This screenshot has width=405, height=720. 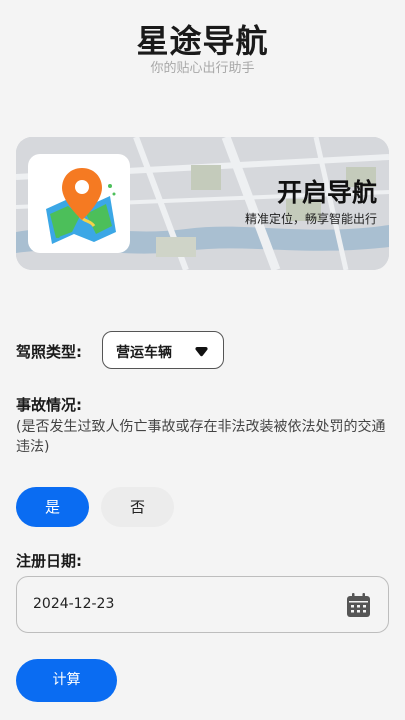 I want to click on caret-down-icon, so click(x=201, y=352).